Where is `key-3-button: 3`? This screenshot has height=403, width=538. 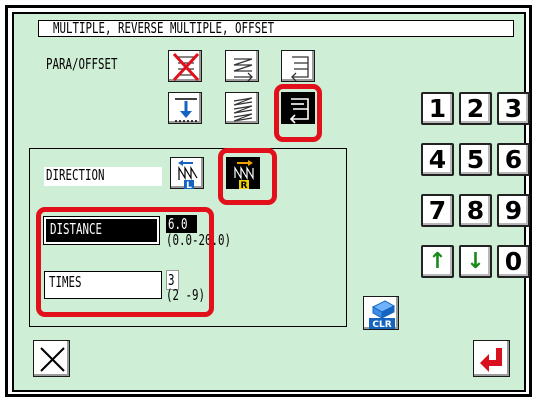
key-3-button: 3 is located at coordinates (513, 108).